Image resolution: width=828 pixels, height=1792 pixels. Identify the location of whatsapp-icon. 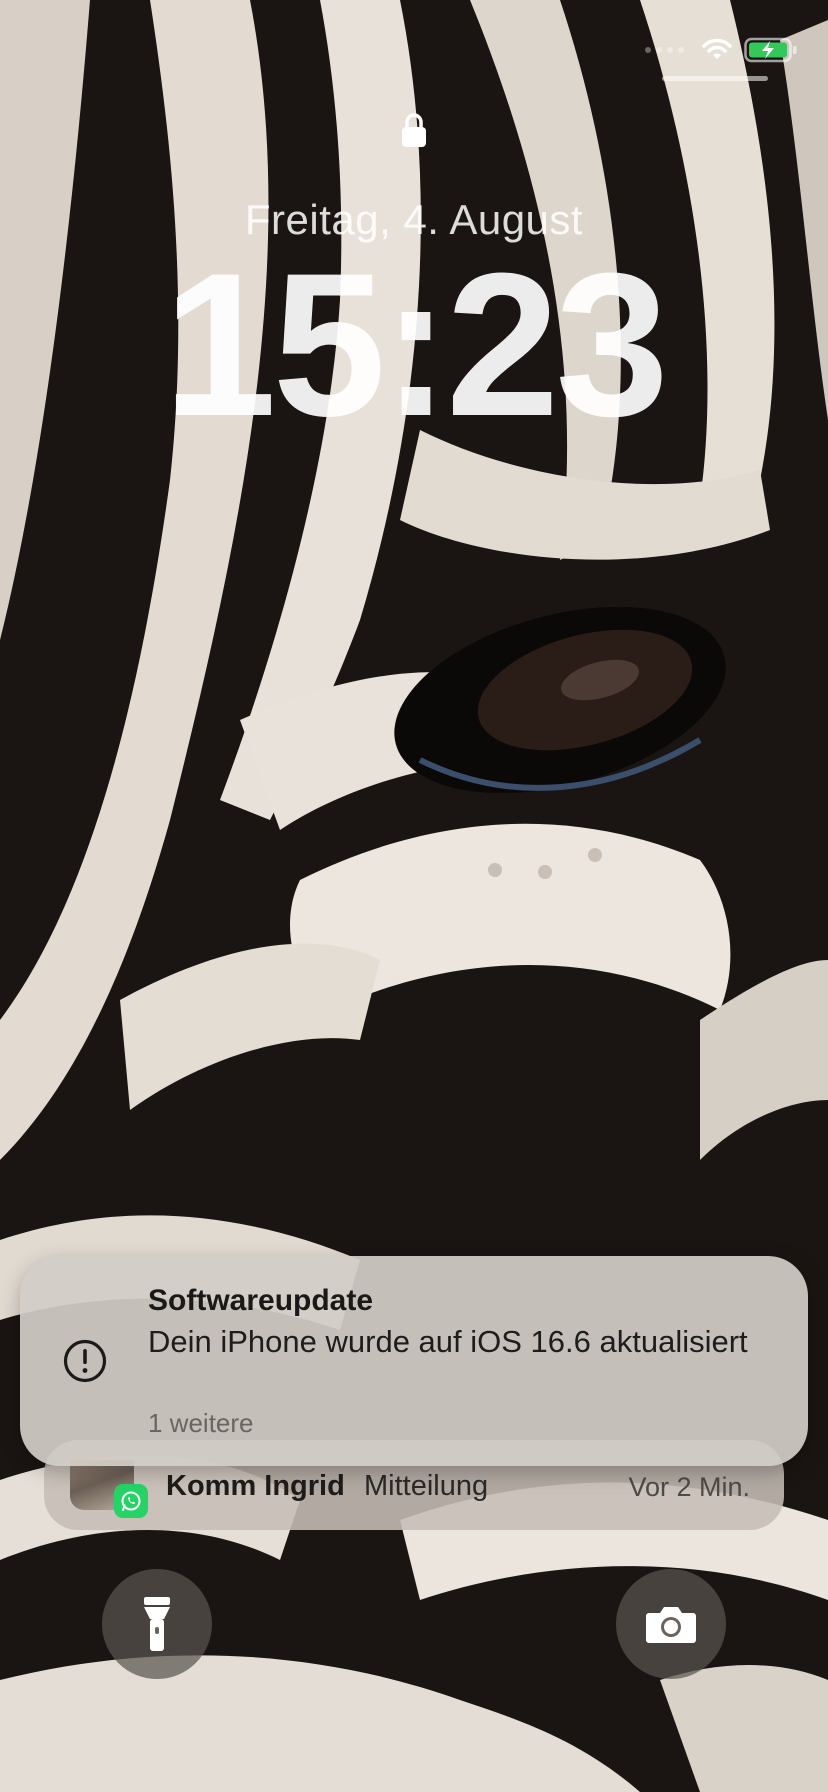
(131, 1501).